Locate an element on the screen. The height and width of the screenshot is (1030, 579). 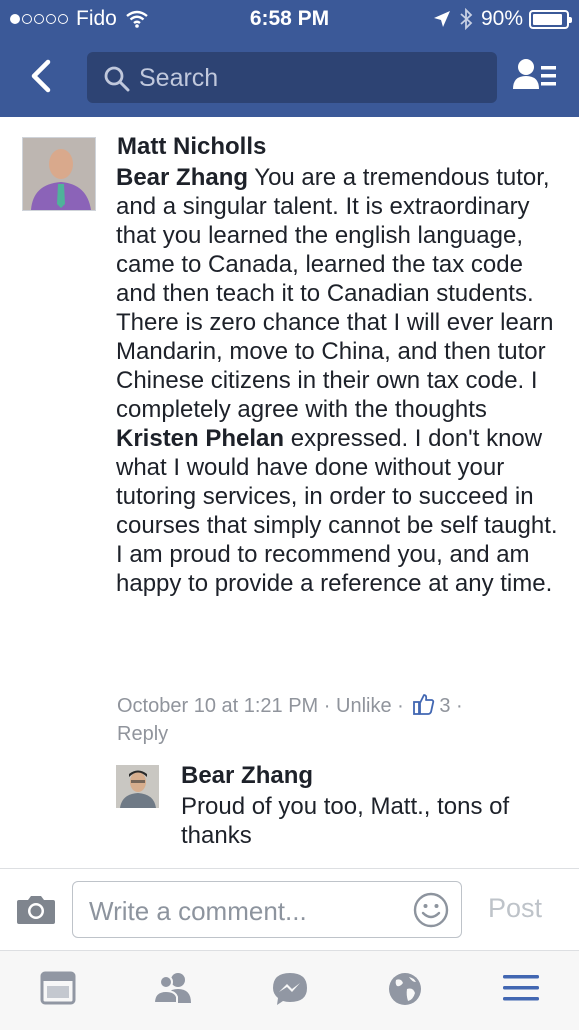
comment-composer: Post is located at coordinates (289, 909).